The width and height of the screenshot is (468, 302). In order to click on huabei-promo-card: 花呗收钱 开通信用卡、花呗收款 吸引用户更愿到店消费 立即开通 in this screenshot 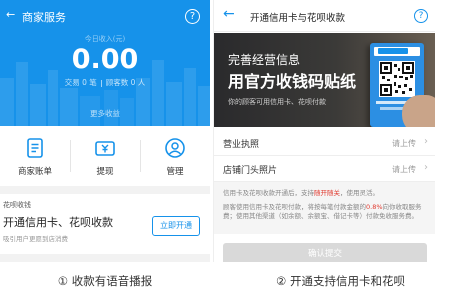, I will do `click(105, 224)`.